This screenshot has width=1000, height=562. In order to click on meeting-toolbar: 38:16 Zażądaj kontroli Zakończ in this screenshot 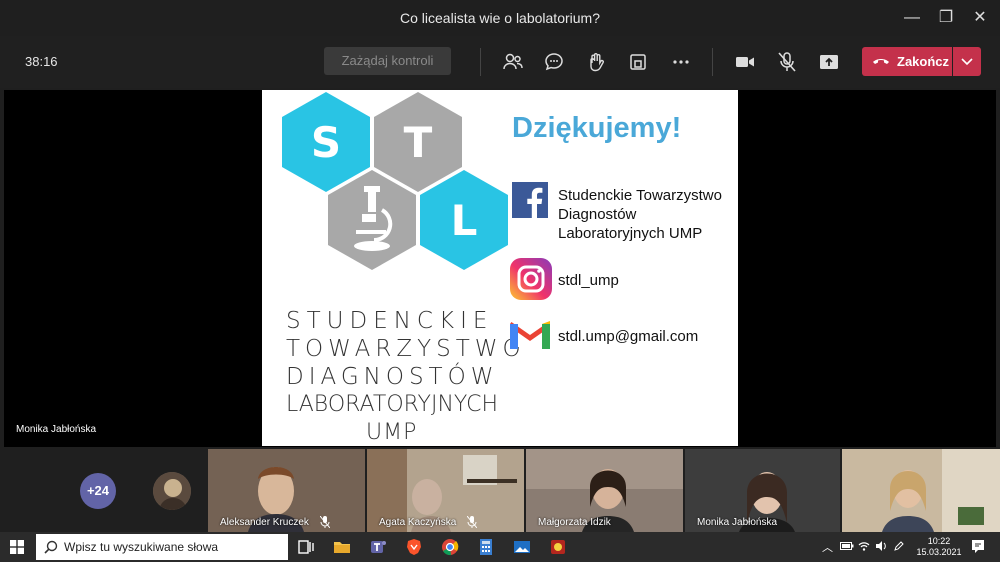, I will do `click(500, 62)`.